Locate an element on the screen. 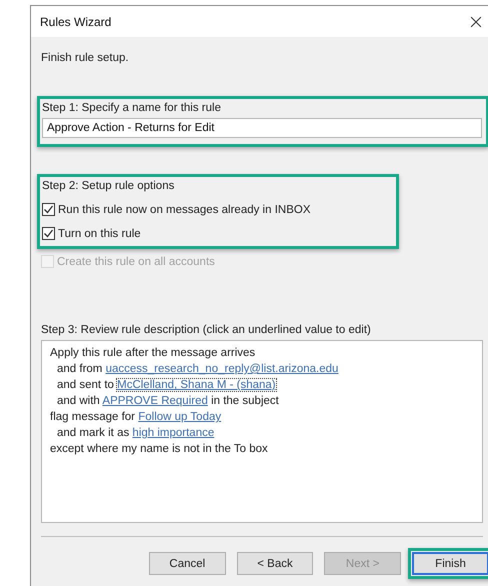 Image resolution: width=488 pixels, height=586 pixels. description-line: and with APPROVE Required in the subject is located at coordinates (167, 401).